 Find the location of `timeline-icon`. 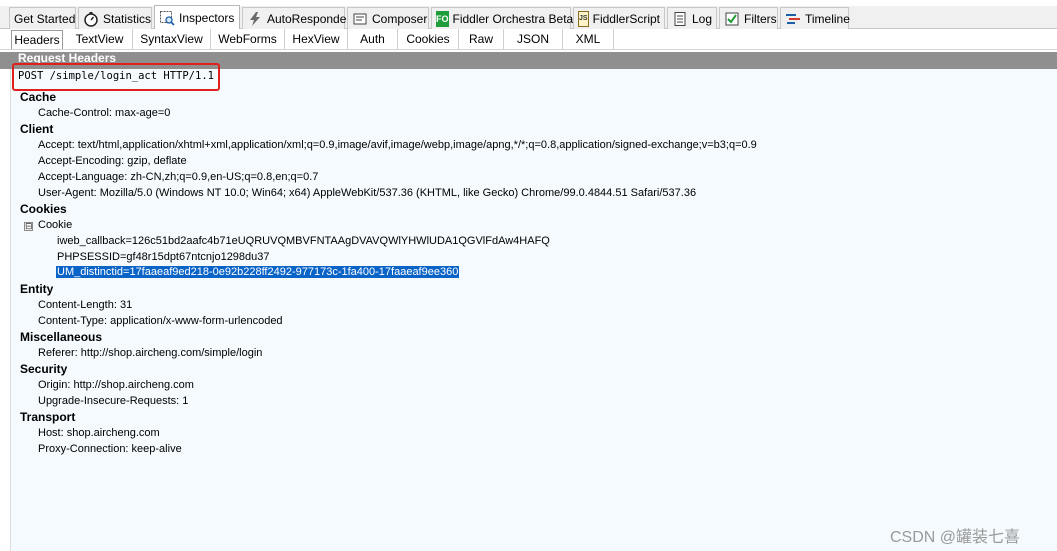

timeline-icon is located at coordinates (793, 19).